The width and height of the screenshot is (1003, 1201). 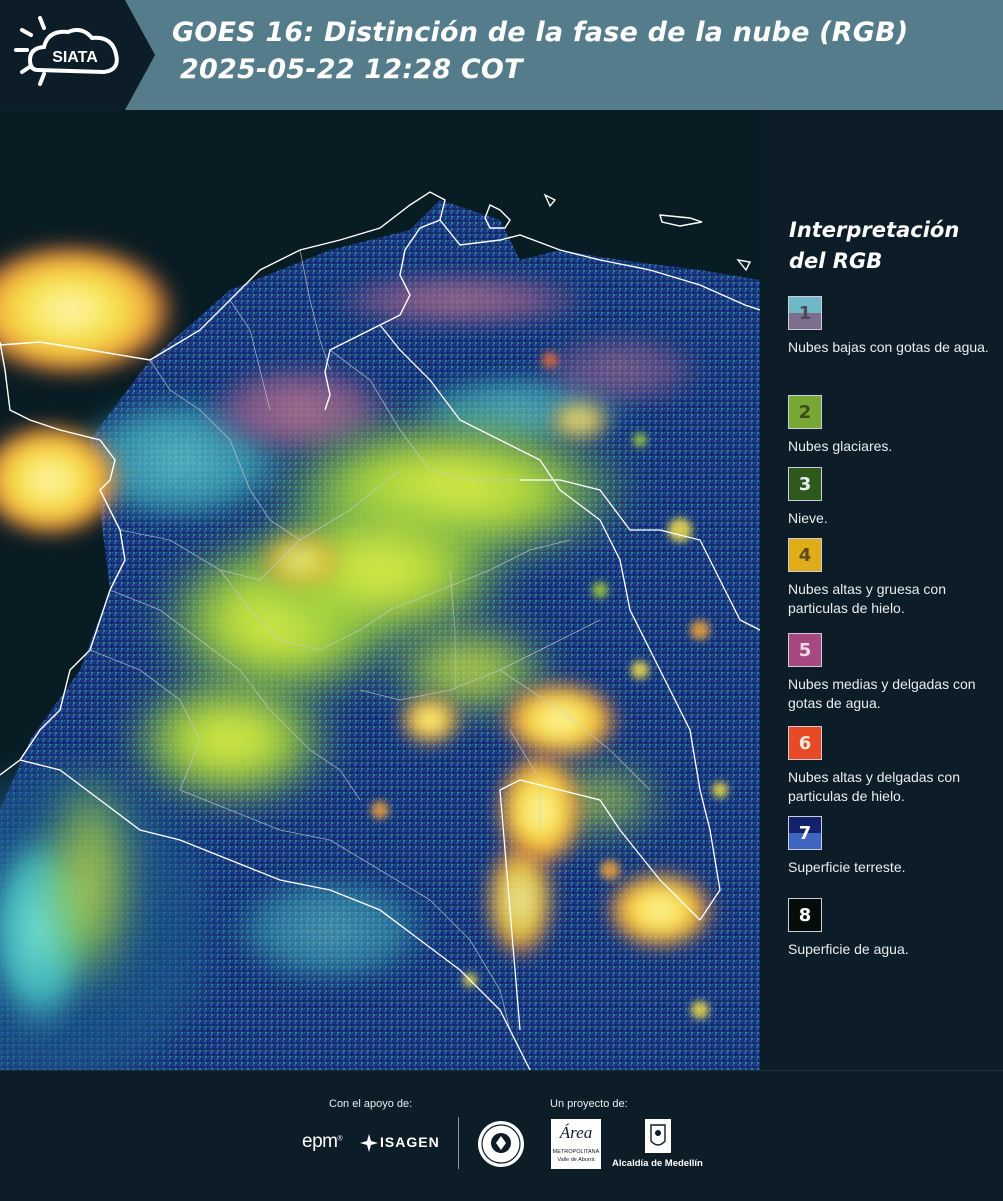 I want to click on legend-item: 1 Nubes bajas con gotas de agua., so click(x=893, y=326).